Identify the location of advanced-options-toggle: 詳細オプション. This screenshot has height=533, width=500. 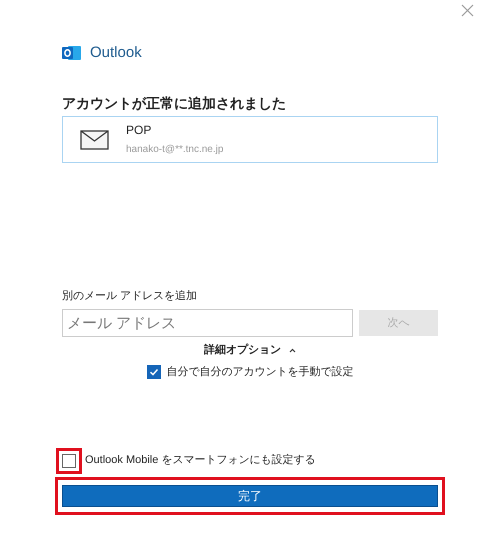
(242, 350).